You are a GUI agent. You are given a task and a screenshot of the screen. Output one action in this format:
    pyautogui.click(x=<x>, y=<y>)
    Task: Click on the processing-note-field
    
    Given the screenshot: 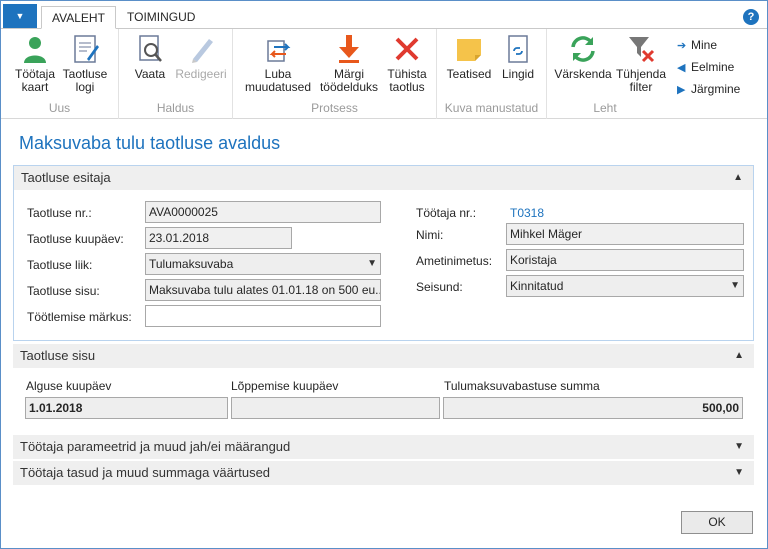 What is the action you would take?
    pyautogui.click(x=263, y=316)
    